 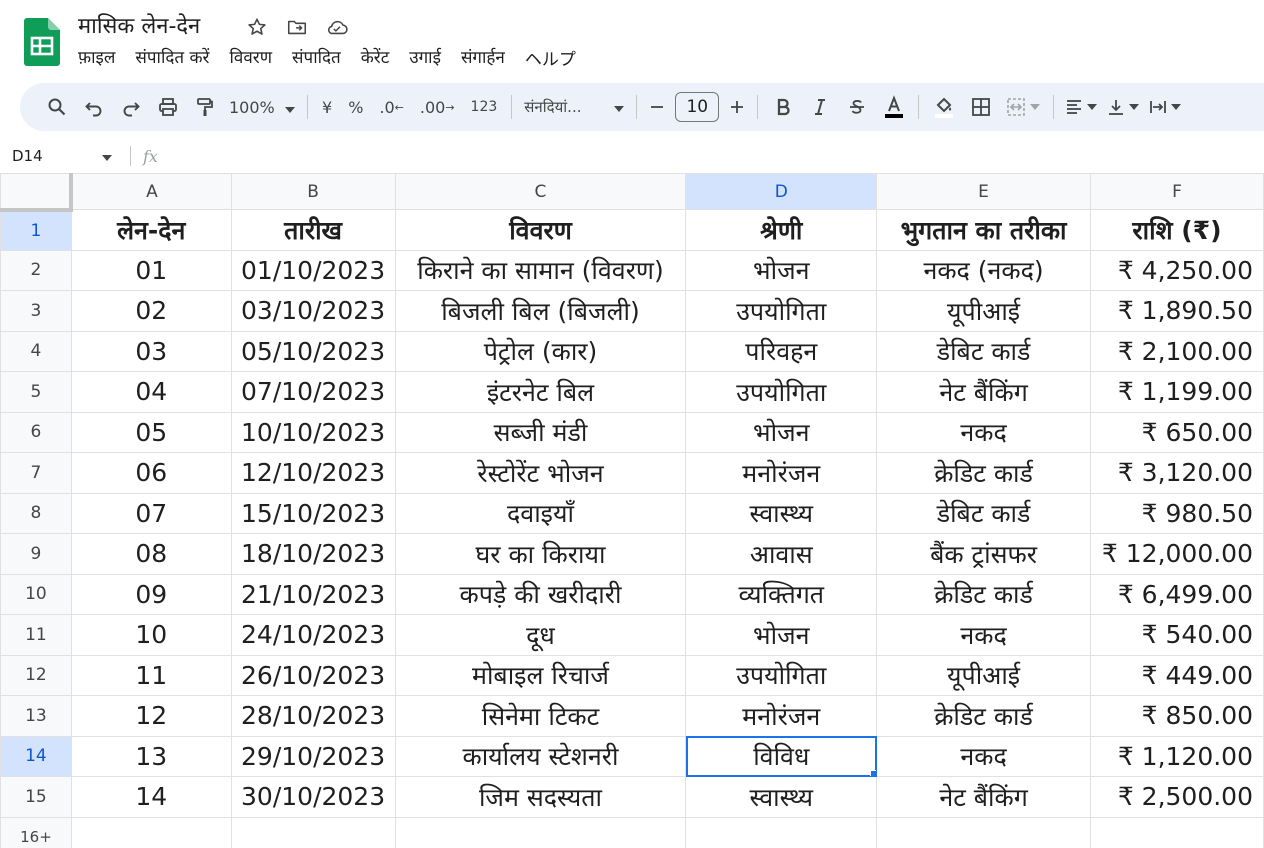 I want to click on cell: ₹ 2,500.00, so click(x=1176, y=797).